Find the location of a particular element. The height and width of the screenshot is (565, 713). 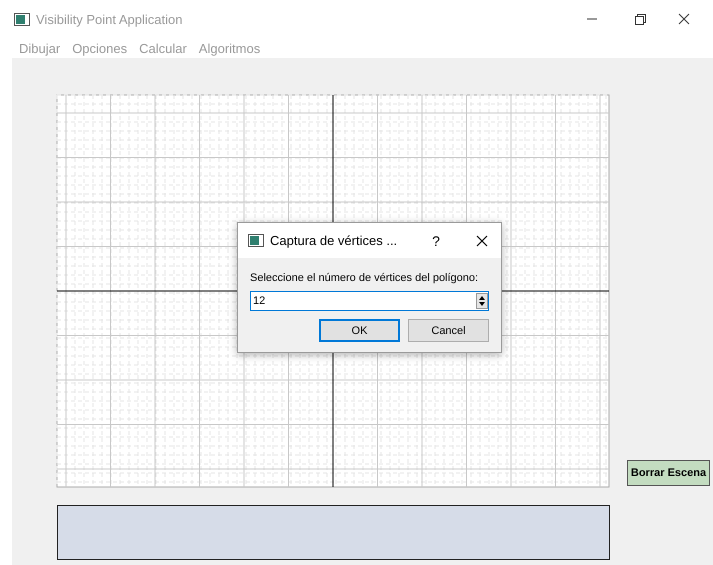

ok-button: OK is located at coordinates (359, 330).